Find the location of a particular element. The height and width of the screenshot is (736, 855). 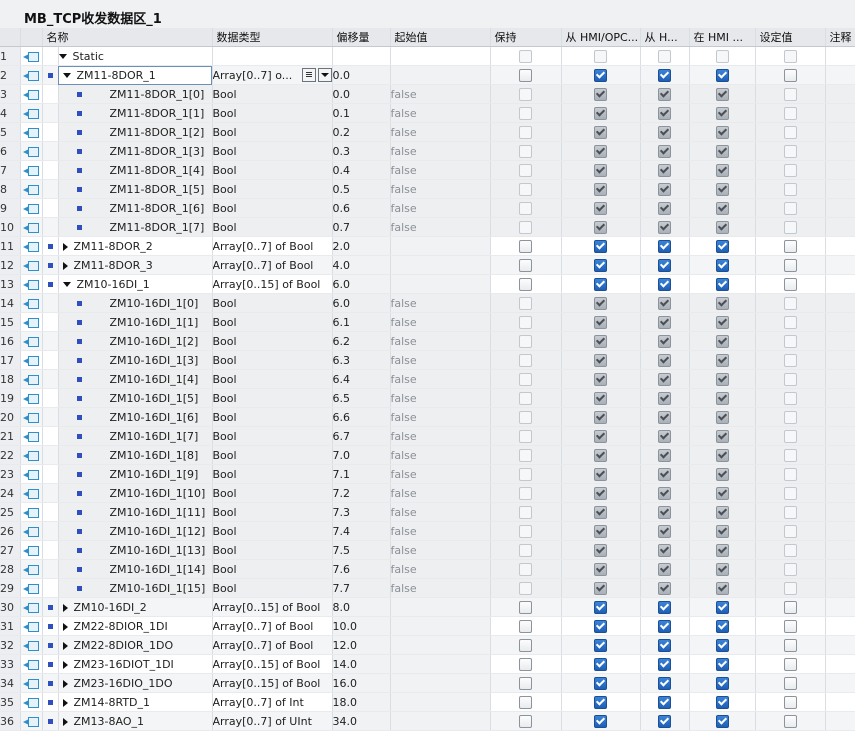

table-row: 30 ZM10-16DI_2 Array[0..15] of Bool 8.0 is located at coordinates (427, 607).